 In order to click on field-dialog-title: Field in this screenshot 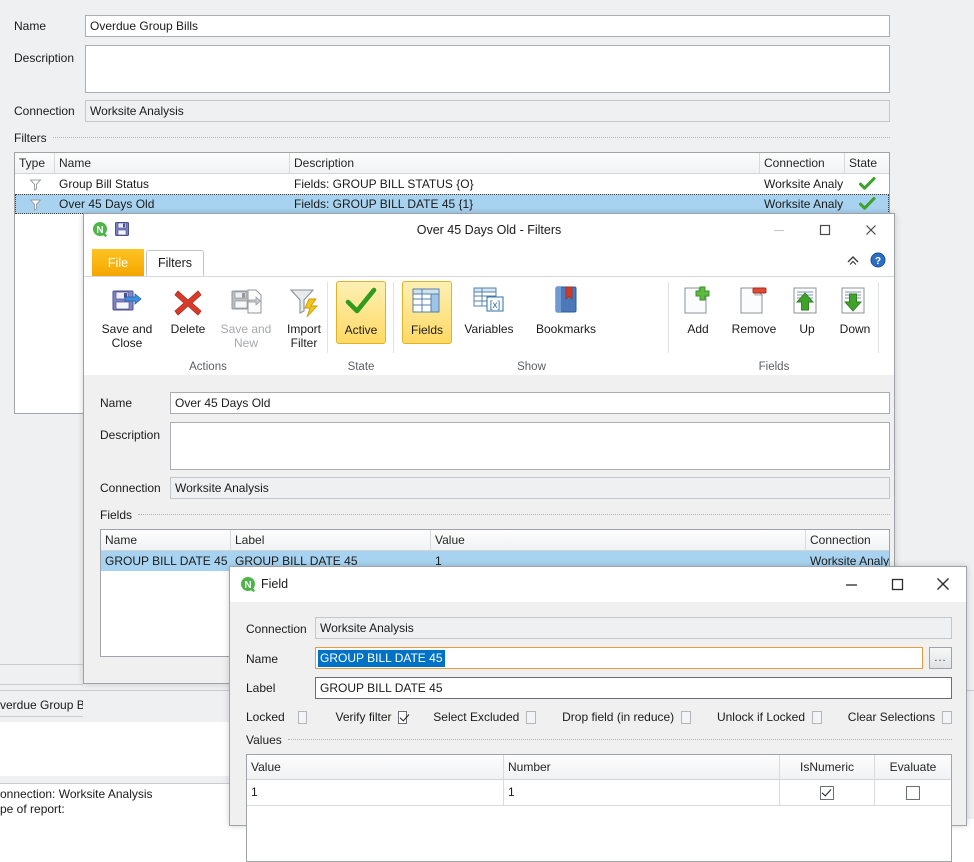, I will do `click(275, 584)`.